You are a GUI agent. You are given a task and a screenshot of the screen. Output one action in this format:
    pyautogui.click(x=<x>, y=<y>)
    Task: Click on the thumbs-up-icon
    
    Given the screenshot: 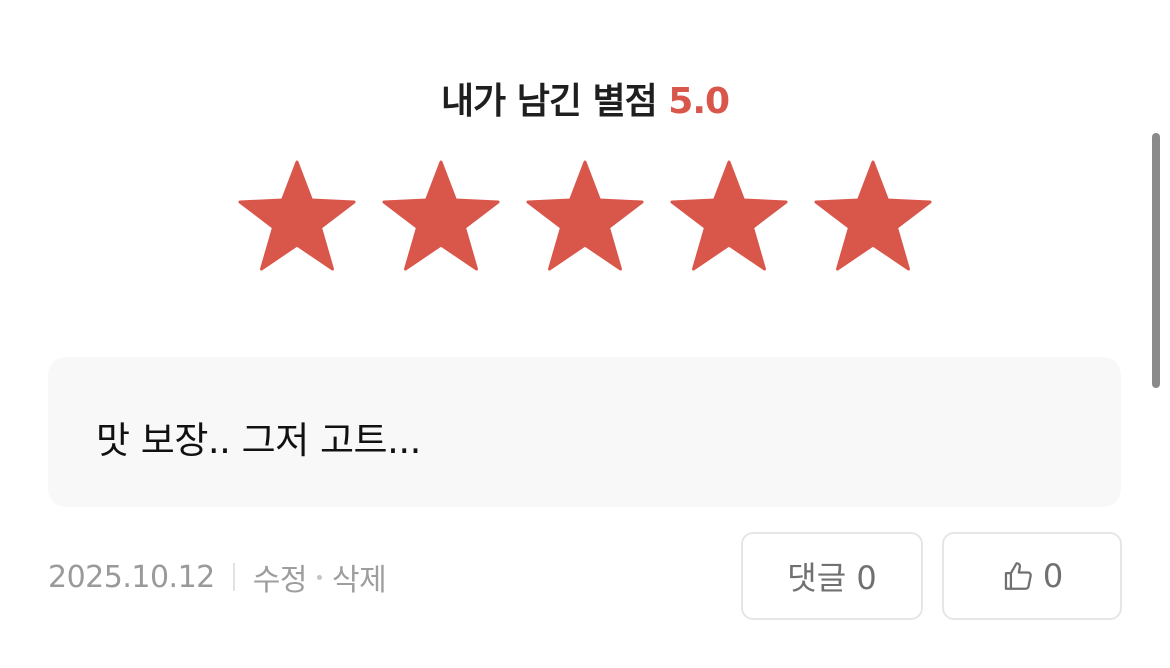 What is the action you would take?
    pyautogui.click(x=1018, y=576)
    